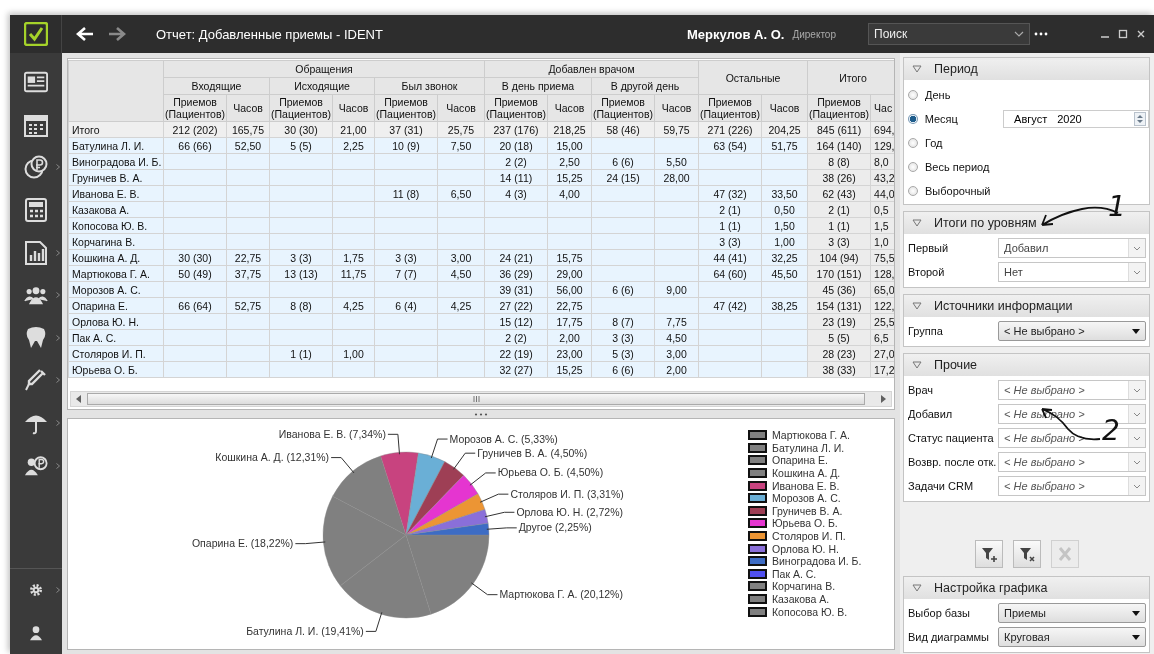 The width and height of the screenshot is (1154, 654). What do you see at coordinates (1026, 69) in the screenshot?
I see `section-header: Период` at bounding box center [1026, 69].